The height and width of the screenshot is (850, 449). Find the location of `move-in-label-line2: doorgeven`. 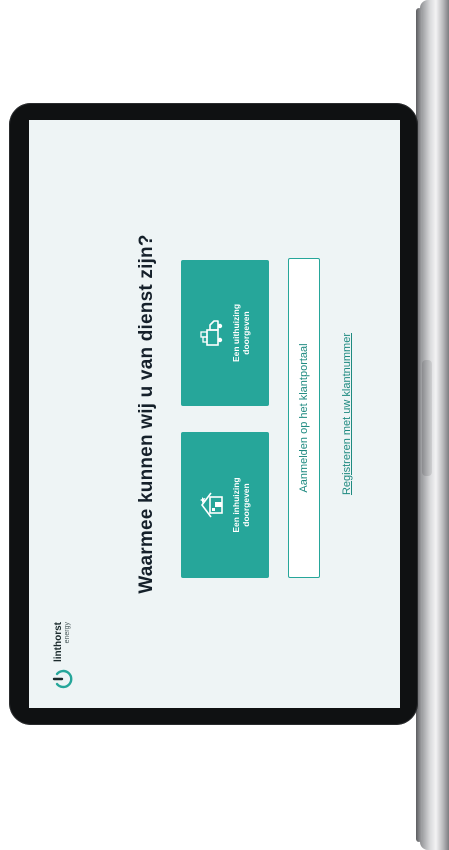

move-in-label-line2: doorgeven is located at coordinates (246, 505).